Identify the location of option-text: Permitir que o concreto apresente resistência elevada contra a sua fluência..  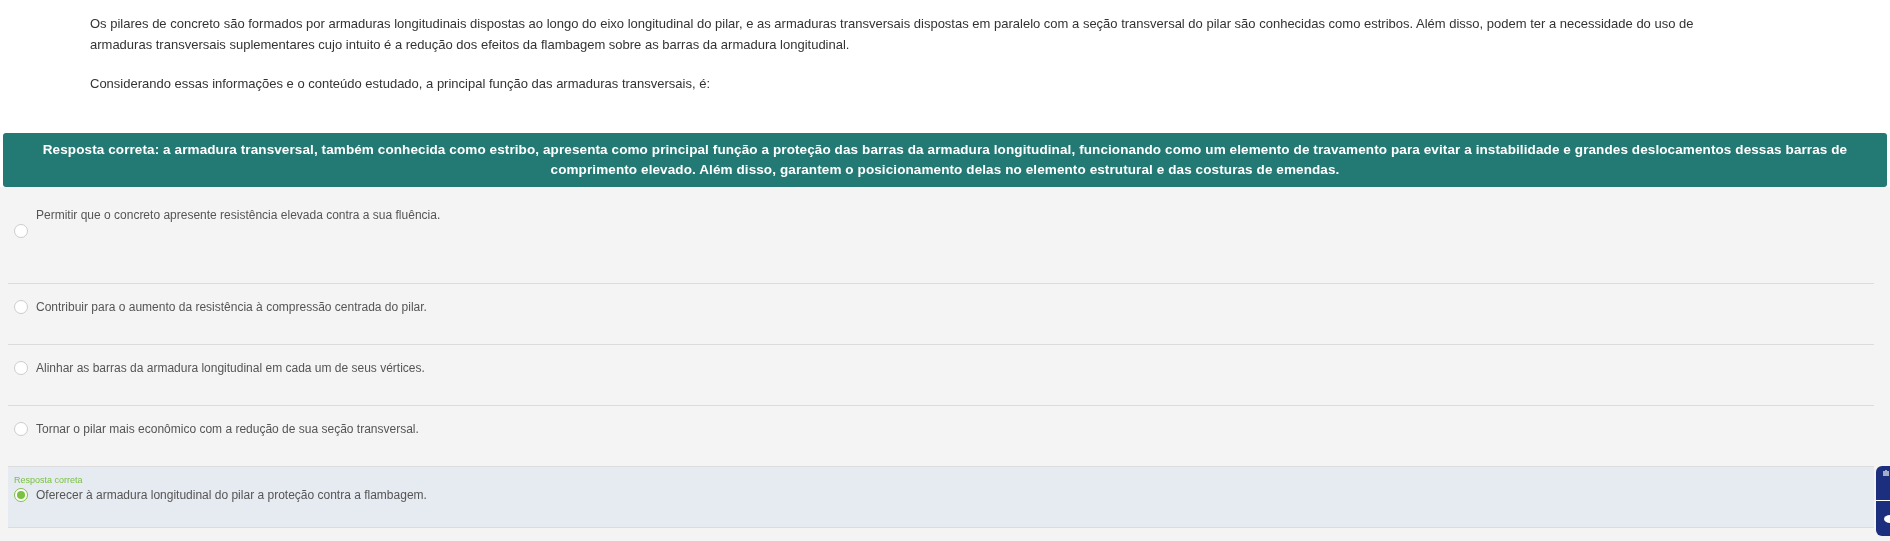
(238, 215).